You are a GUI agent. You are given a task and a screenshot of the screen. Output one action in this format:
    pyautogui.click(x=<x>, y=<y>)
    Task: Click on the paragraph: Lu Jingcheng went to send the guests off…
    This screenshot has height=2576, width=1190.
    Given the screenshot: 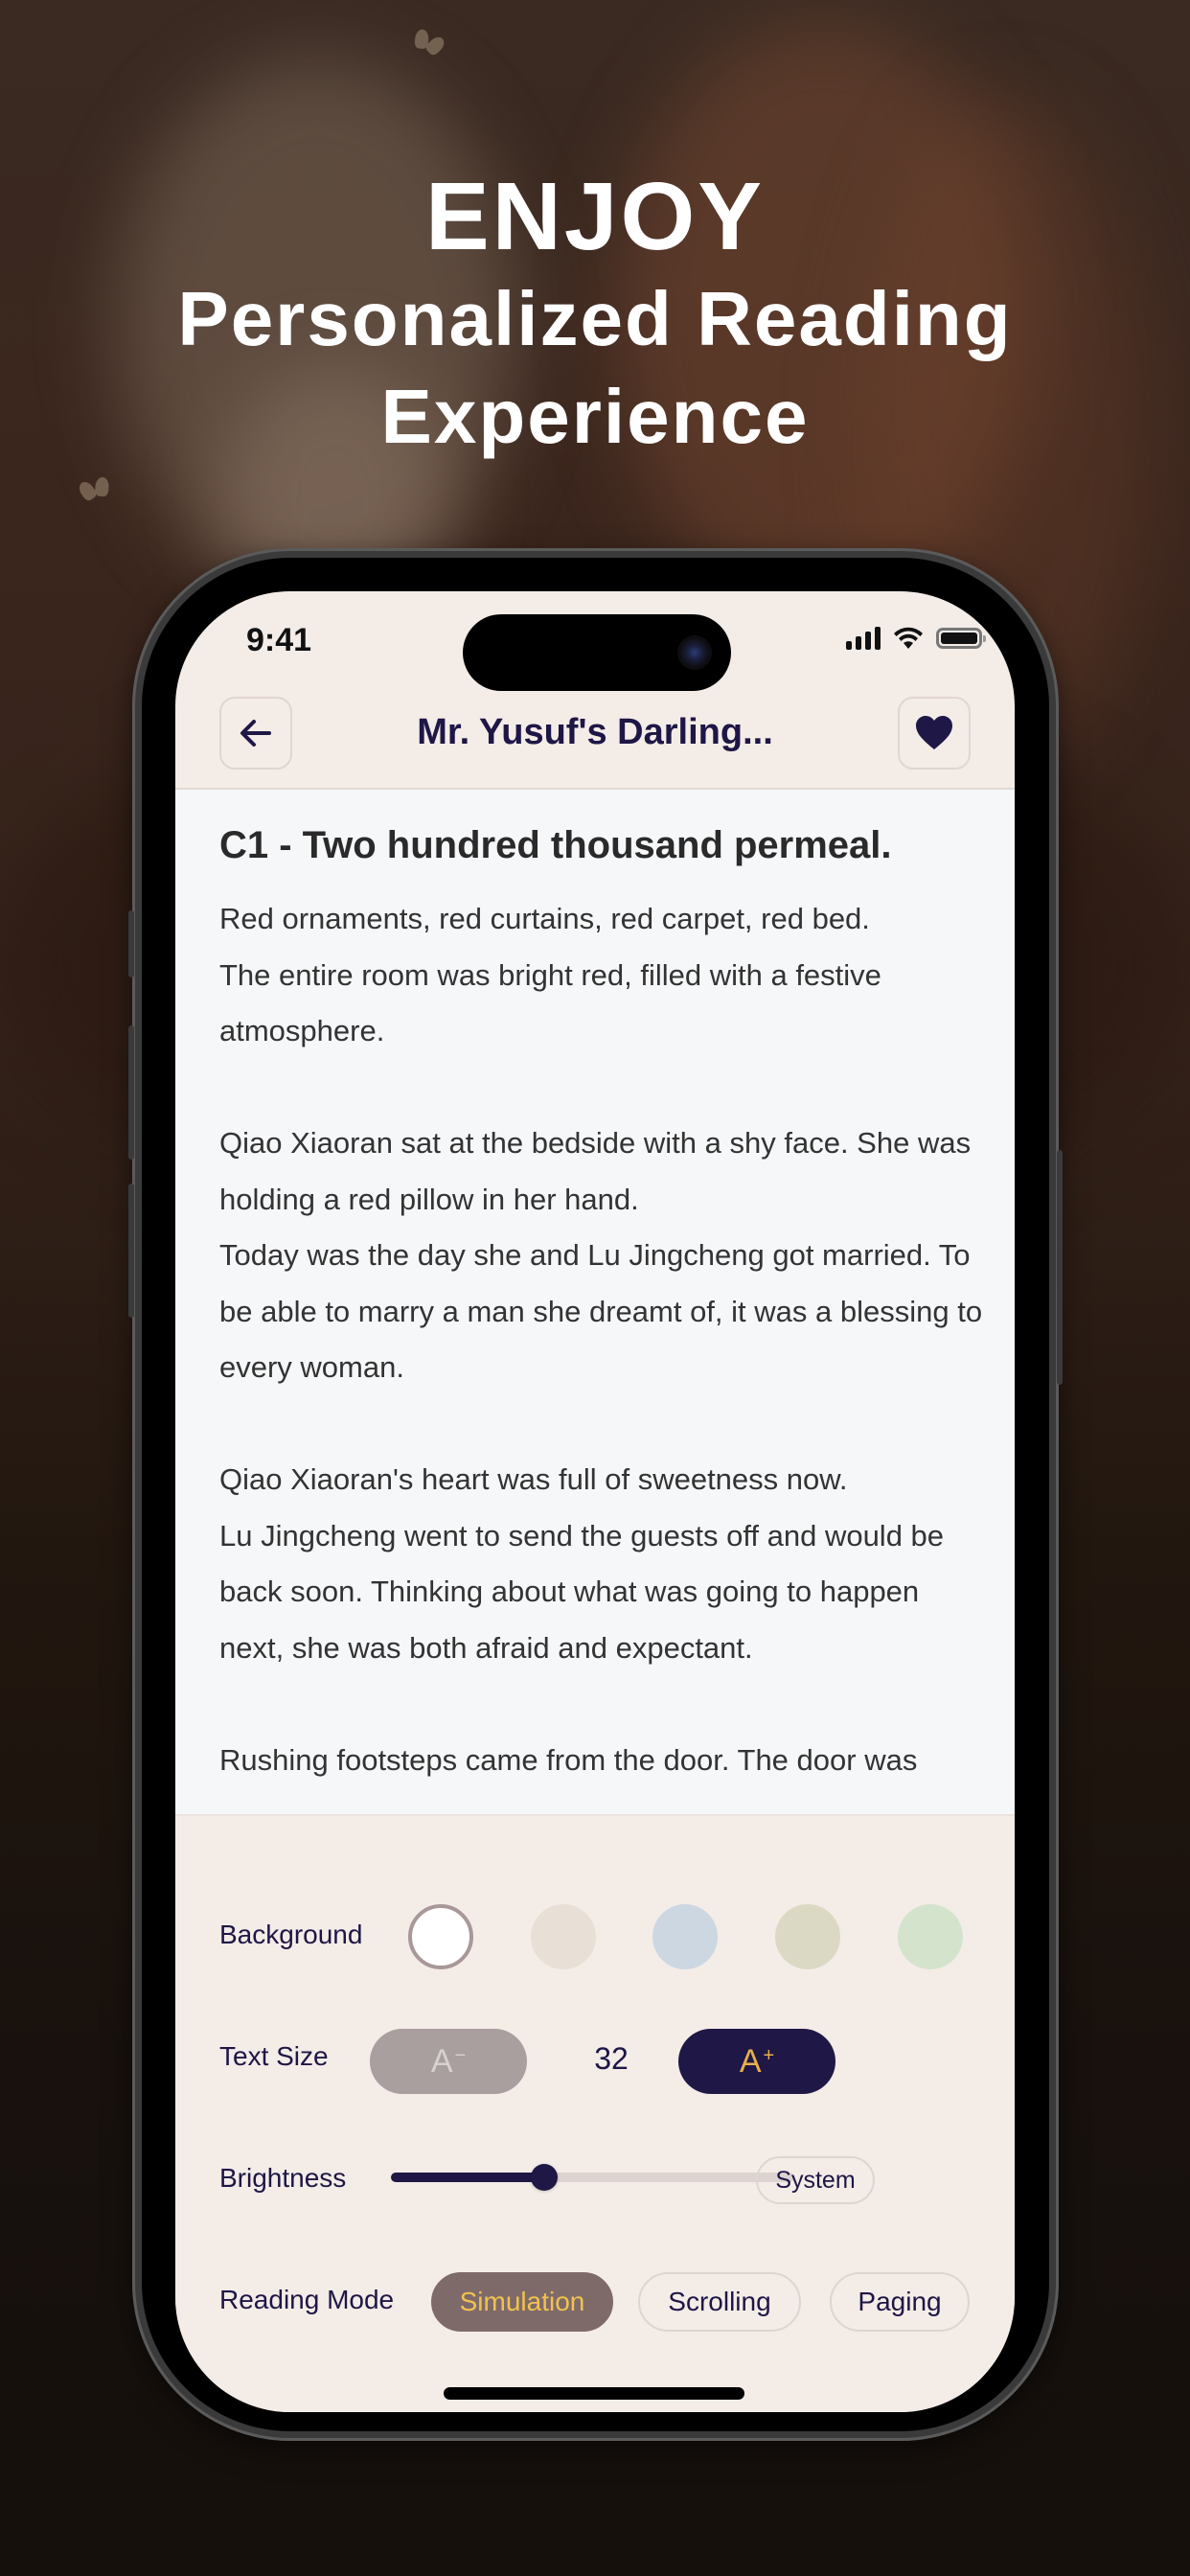 What is the action you would take?
    pyautogui.click(x=582, y=1591)
    